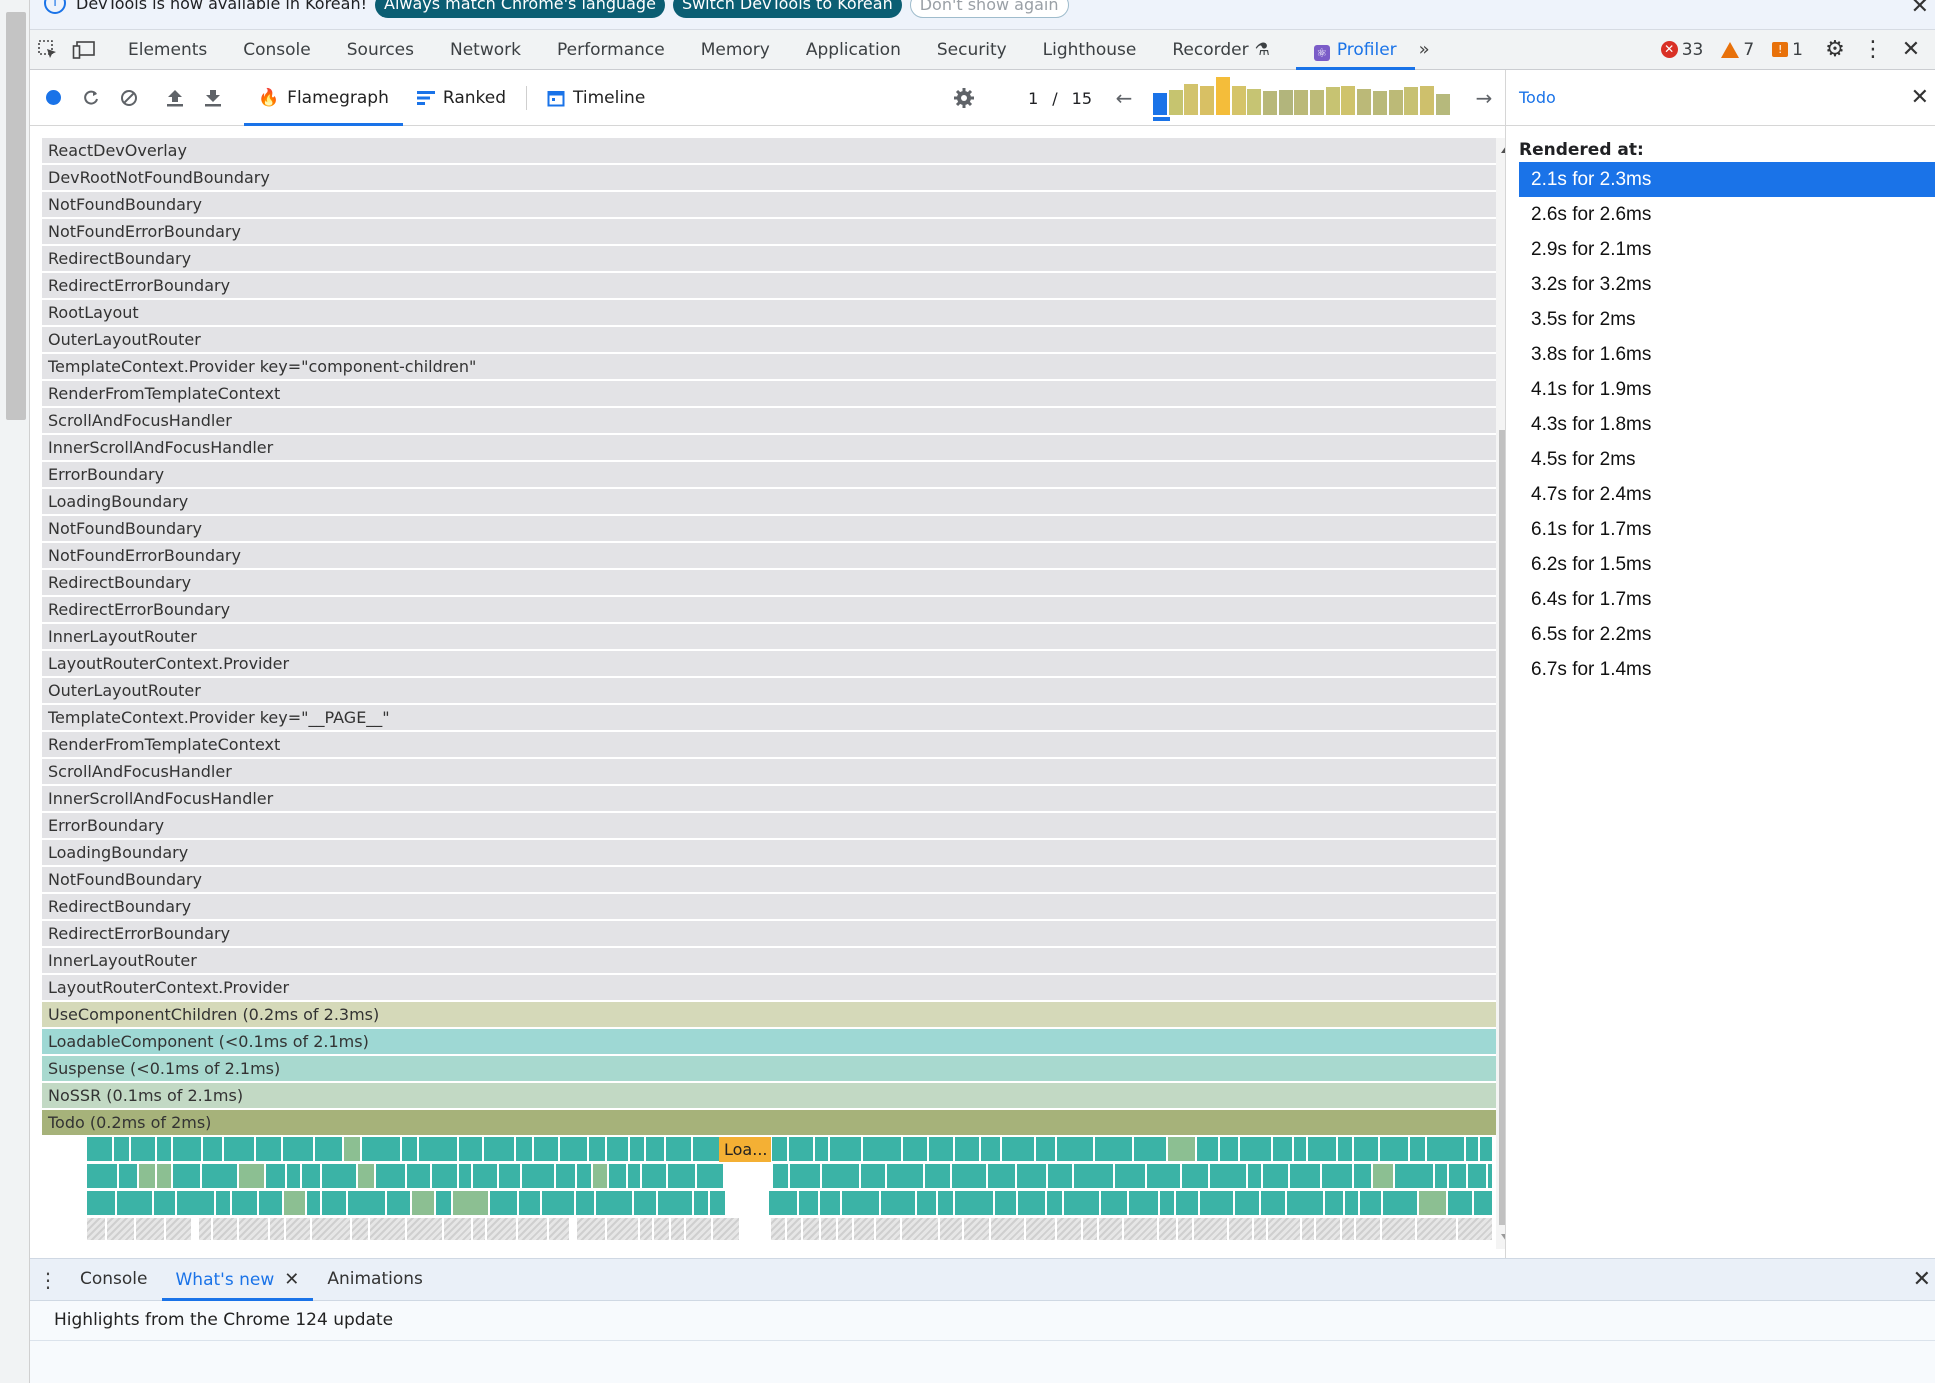  What do you see at coordinates (964, 98) in the screenshot?
I see `profiler-settings-gear-icon` at bounding box center [964, 98].